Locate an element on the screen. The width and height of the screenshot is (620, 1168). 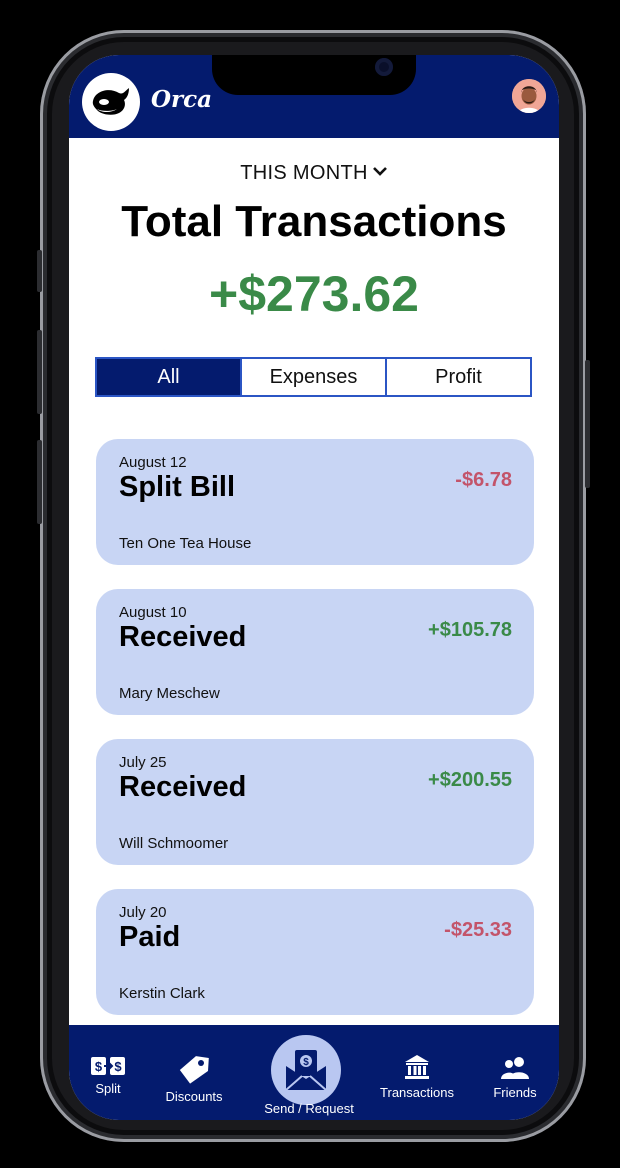
transaction-date: July 25 is located at coordinates (143, 762).